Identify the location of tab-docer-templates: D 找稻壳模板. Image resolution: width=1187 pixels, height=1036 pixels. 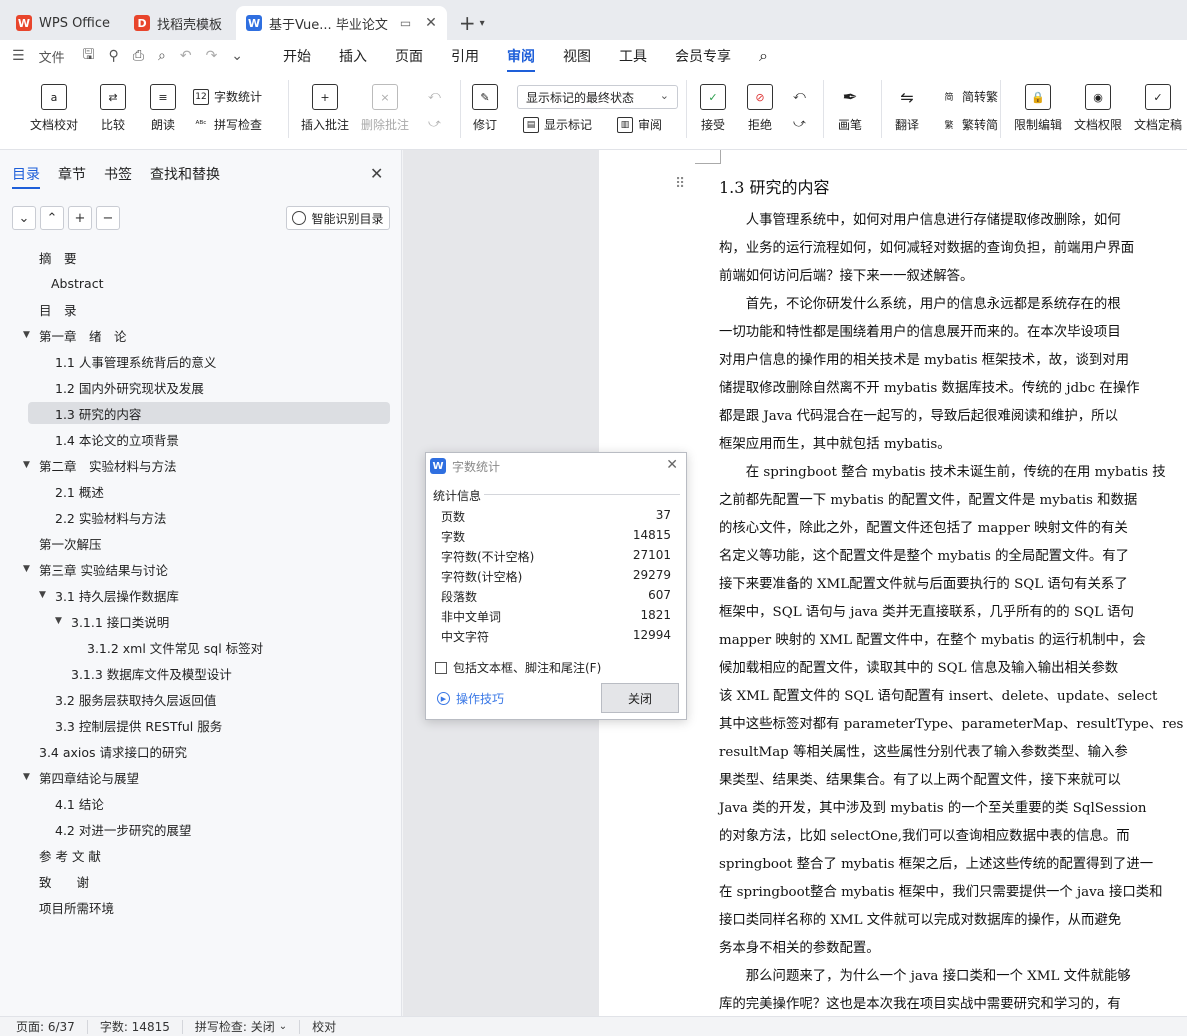
(178, 23).